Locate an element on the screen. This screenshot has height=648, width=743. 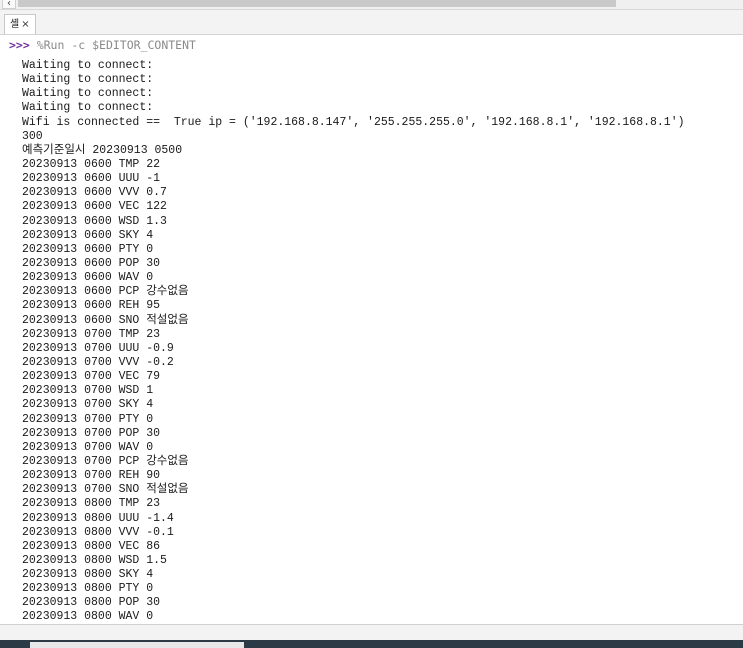
output-line: 20230913 0800 VVV -0.1 is located at coordinates (98, 532).